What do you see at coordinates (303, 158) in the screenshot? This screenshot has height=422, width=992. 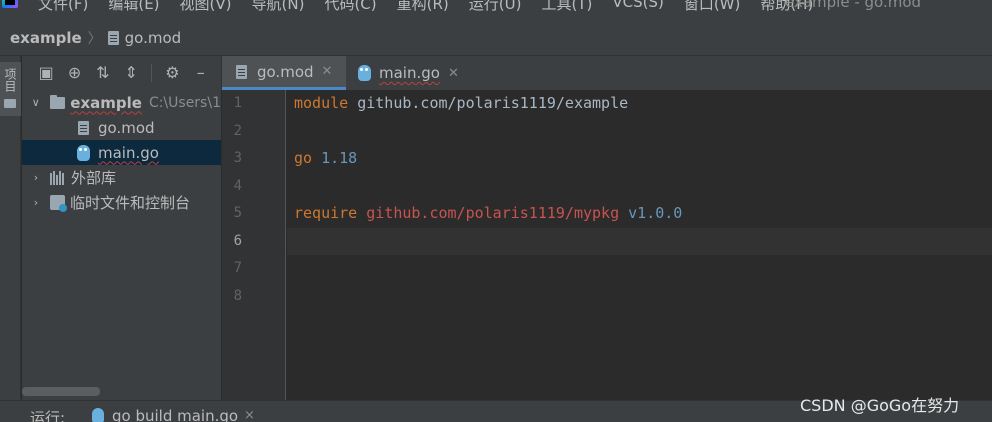 I see `code-keyword: go` at bounding box center [303, 158].